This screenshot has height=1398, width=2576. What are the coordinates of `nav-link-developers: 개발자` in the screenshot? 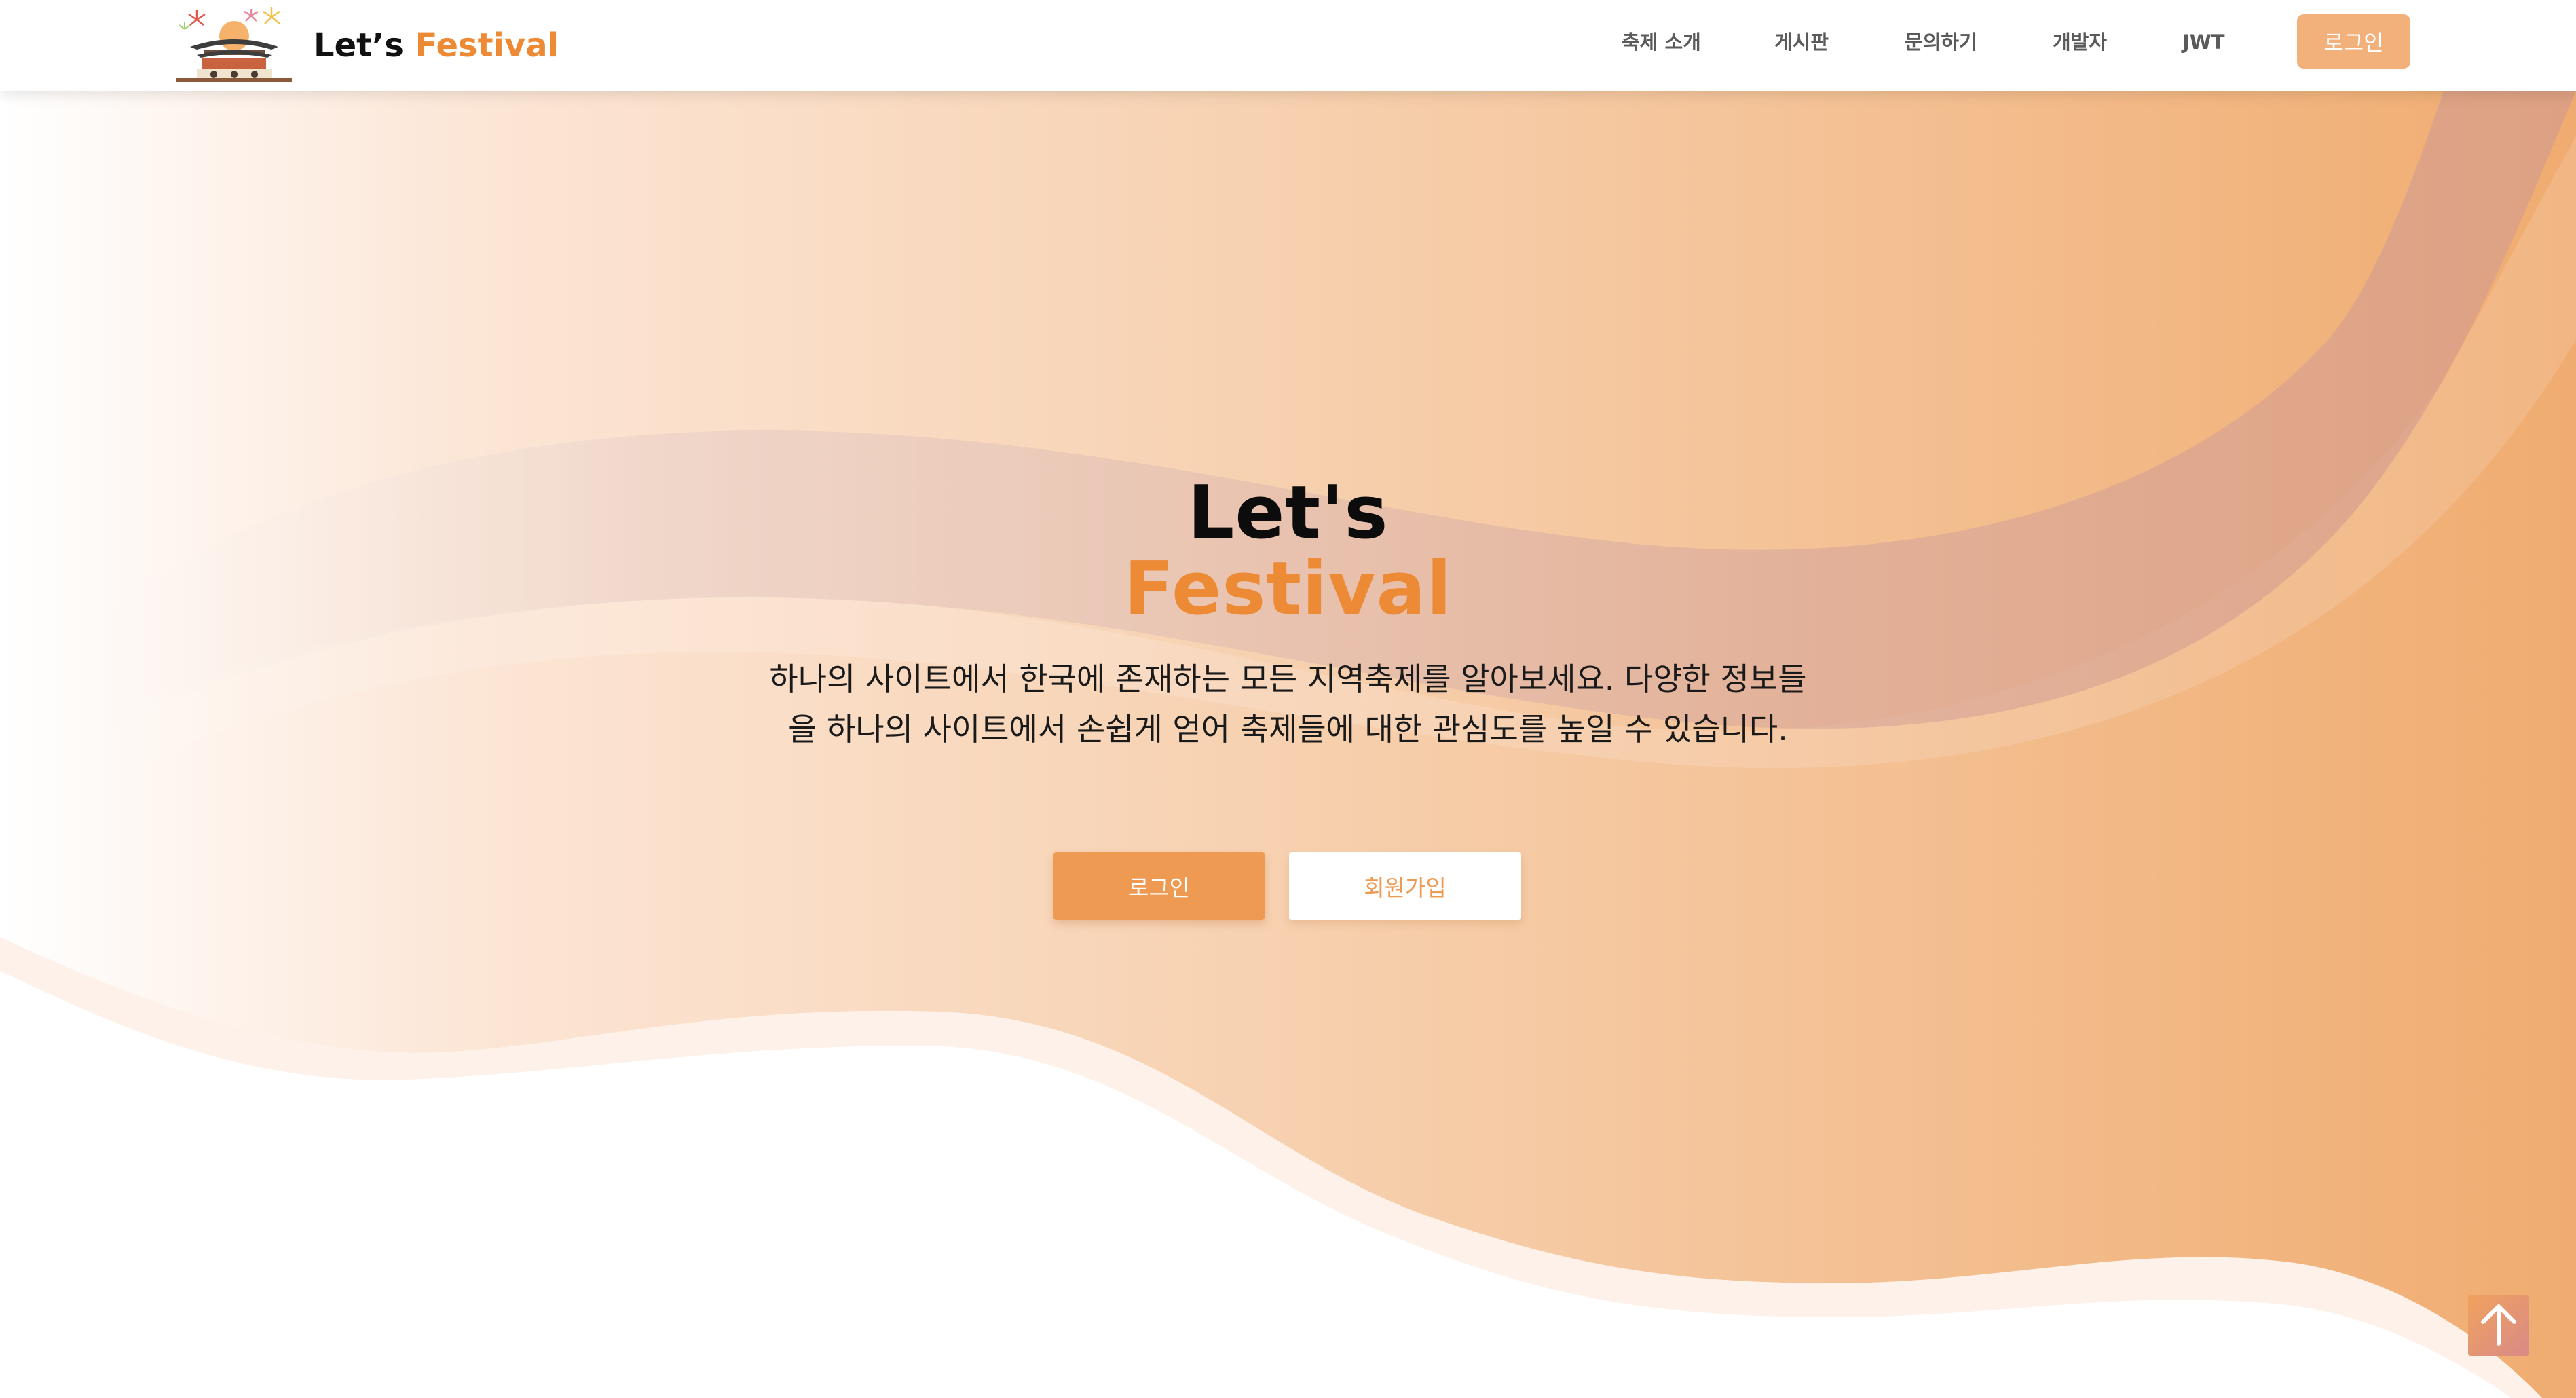 It's located at (2080, 42).